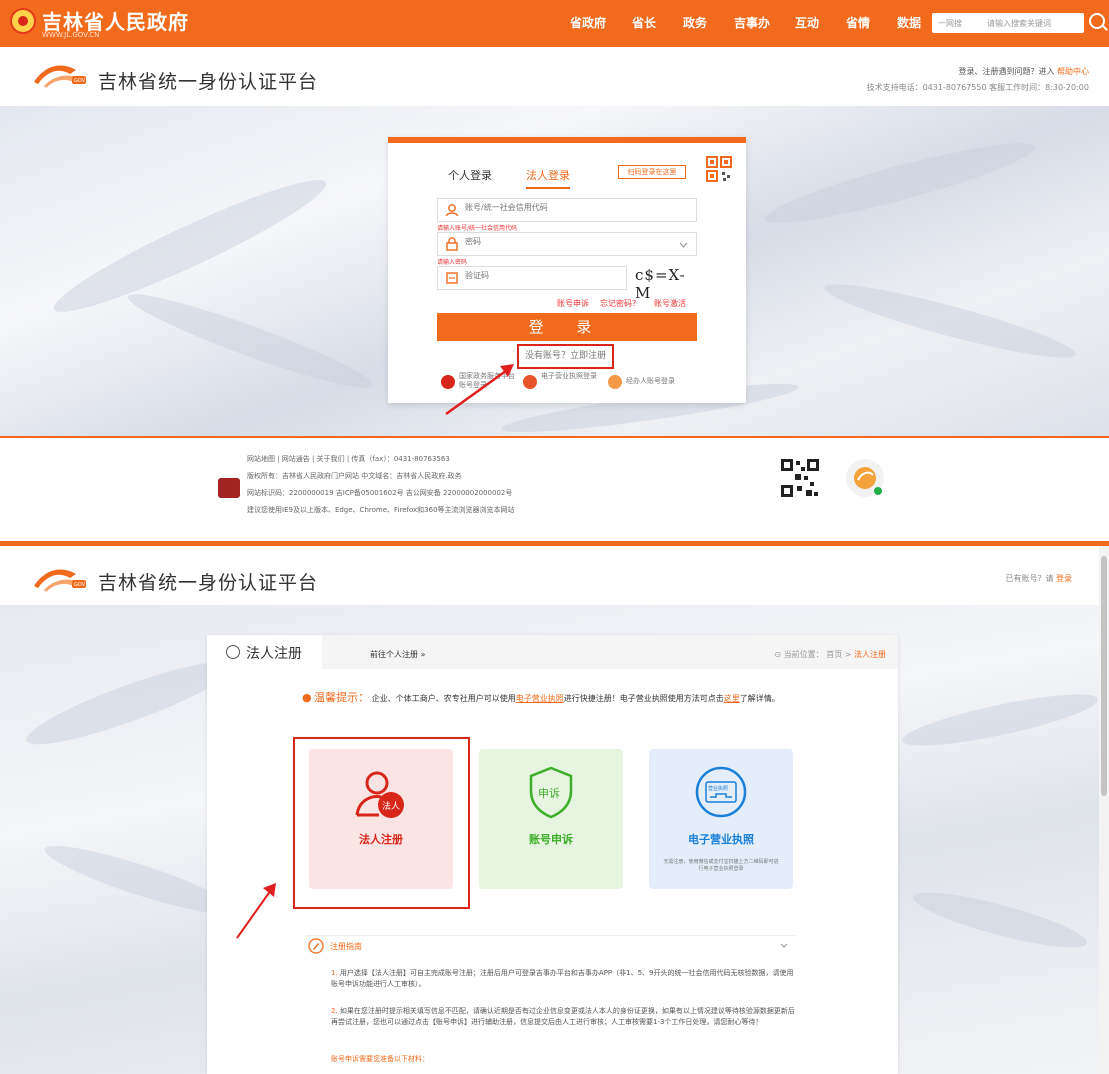 The height and width of the screenshot is (1074, 1109). What do you see at coordinates (397, 654) in the screenshot?
I see `personal-register-link: 前往个人注册 »` at bounding box center [397, 654].